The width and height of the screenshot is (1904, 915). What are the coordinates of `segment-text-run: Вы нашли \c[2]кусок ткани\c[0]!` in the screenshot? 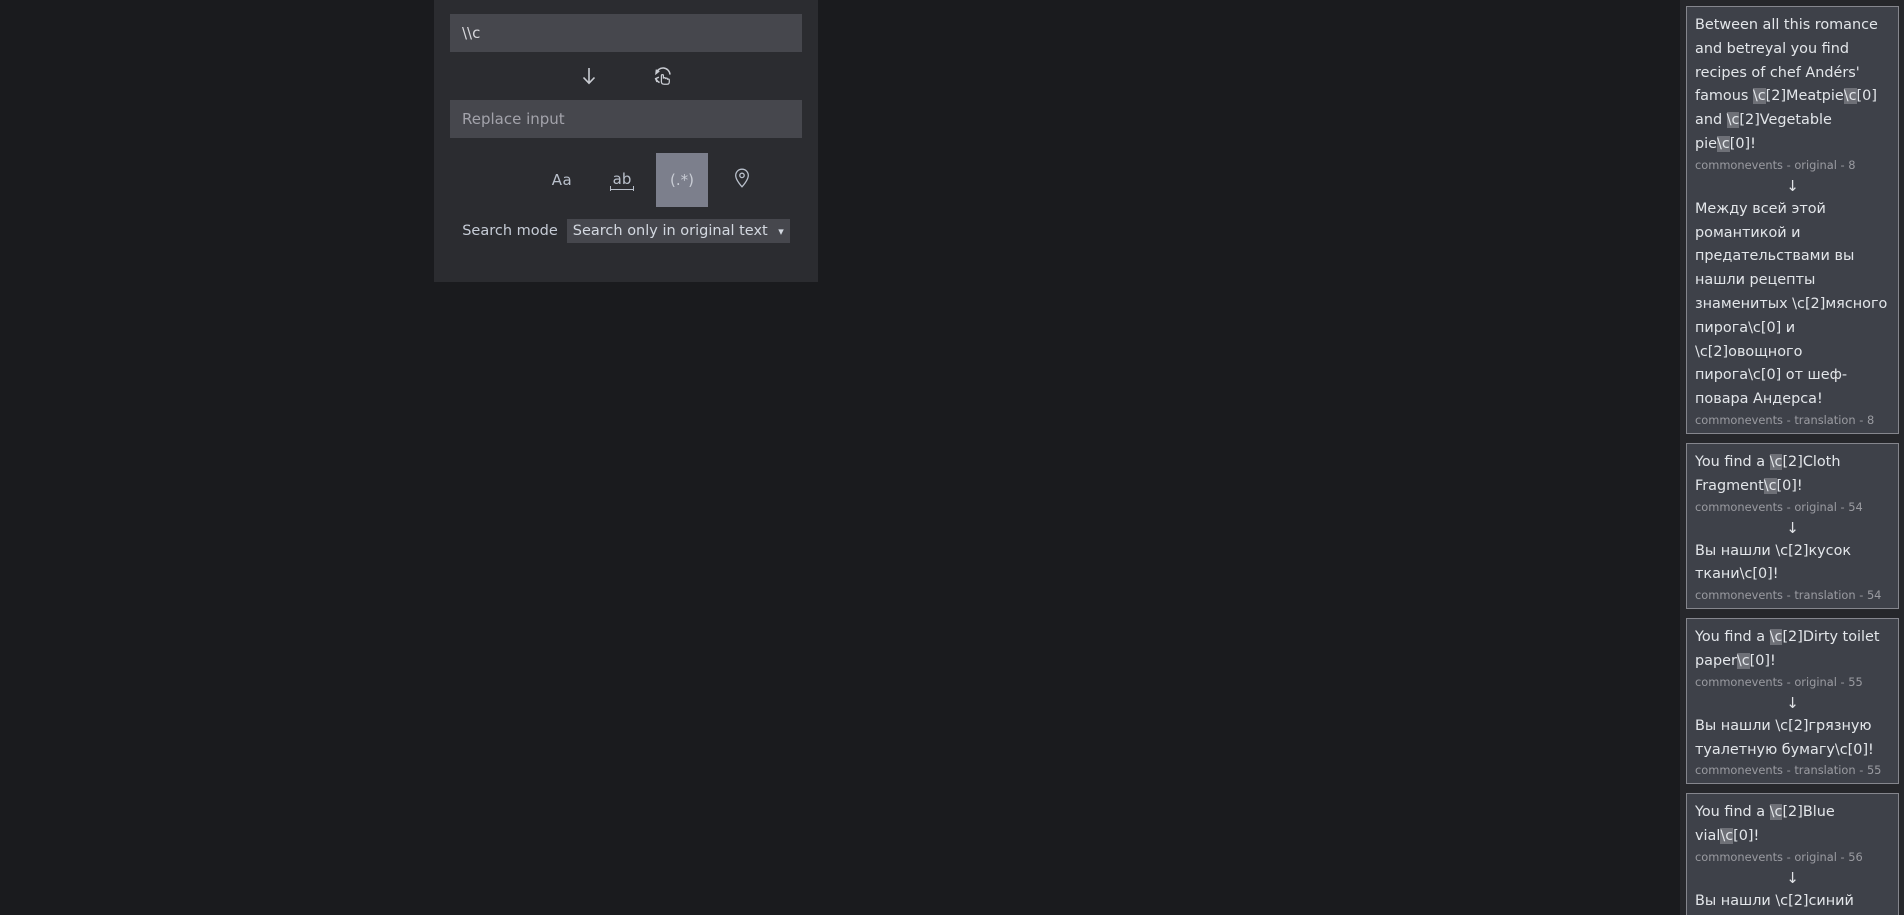 It's located at (1773, 562).